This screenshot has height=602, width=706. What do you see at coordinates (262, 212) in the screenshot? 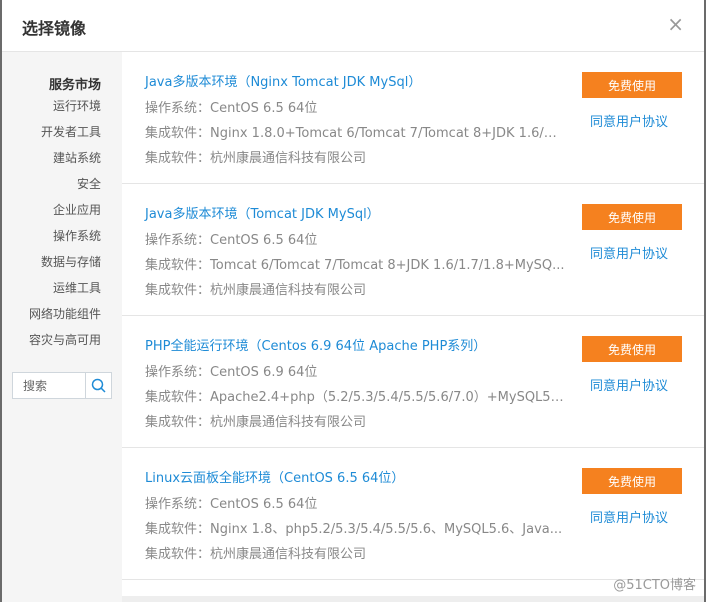
I see `image-title: Java多版本环境（Tomcat JDK MySql）` at bounding box center [262, 212].